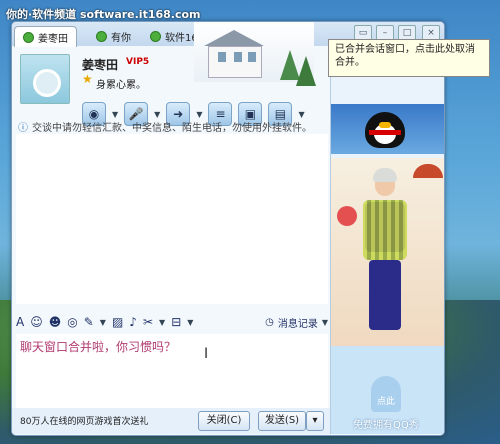 This screenshot has width=500, height=444. I want to click on message-record-button: ◷ 消息记录 ▼, so click(296, 322).